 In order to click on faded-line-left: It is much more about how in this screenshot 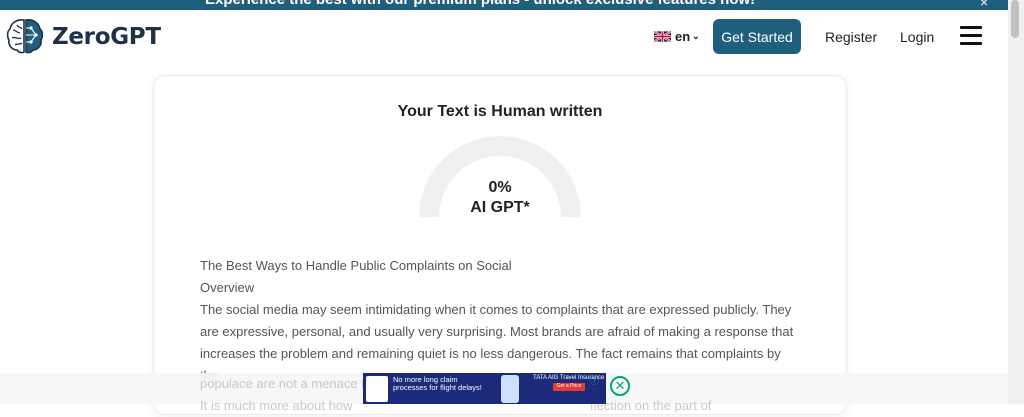, I will do `click(276, 405)`.